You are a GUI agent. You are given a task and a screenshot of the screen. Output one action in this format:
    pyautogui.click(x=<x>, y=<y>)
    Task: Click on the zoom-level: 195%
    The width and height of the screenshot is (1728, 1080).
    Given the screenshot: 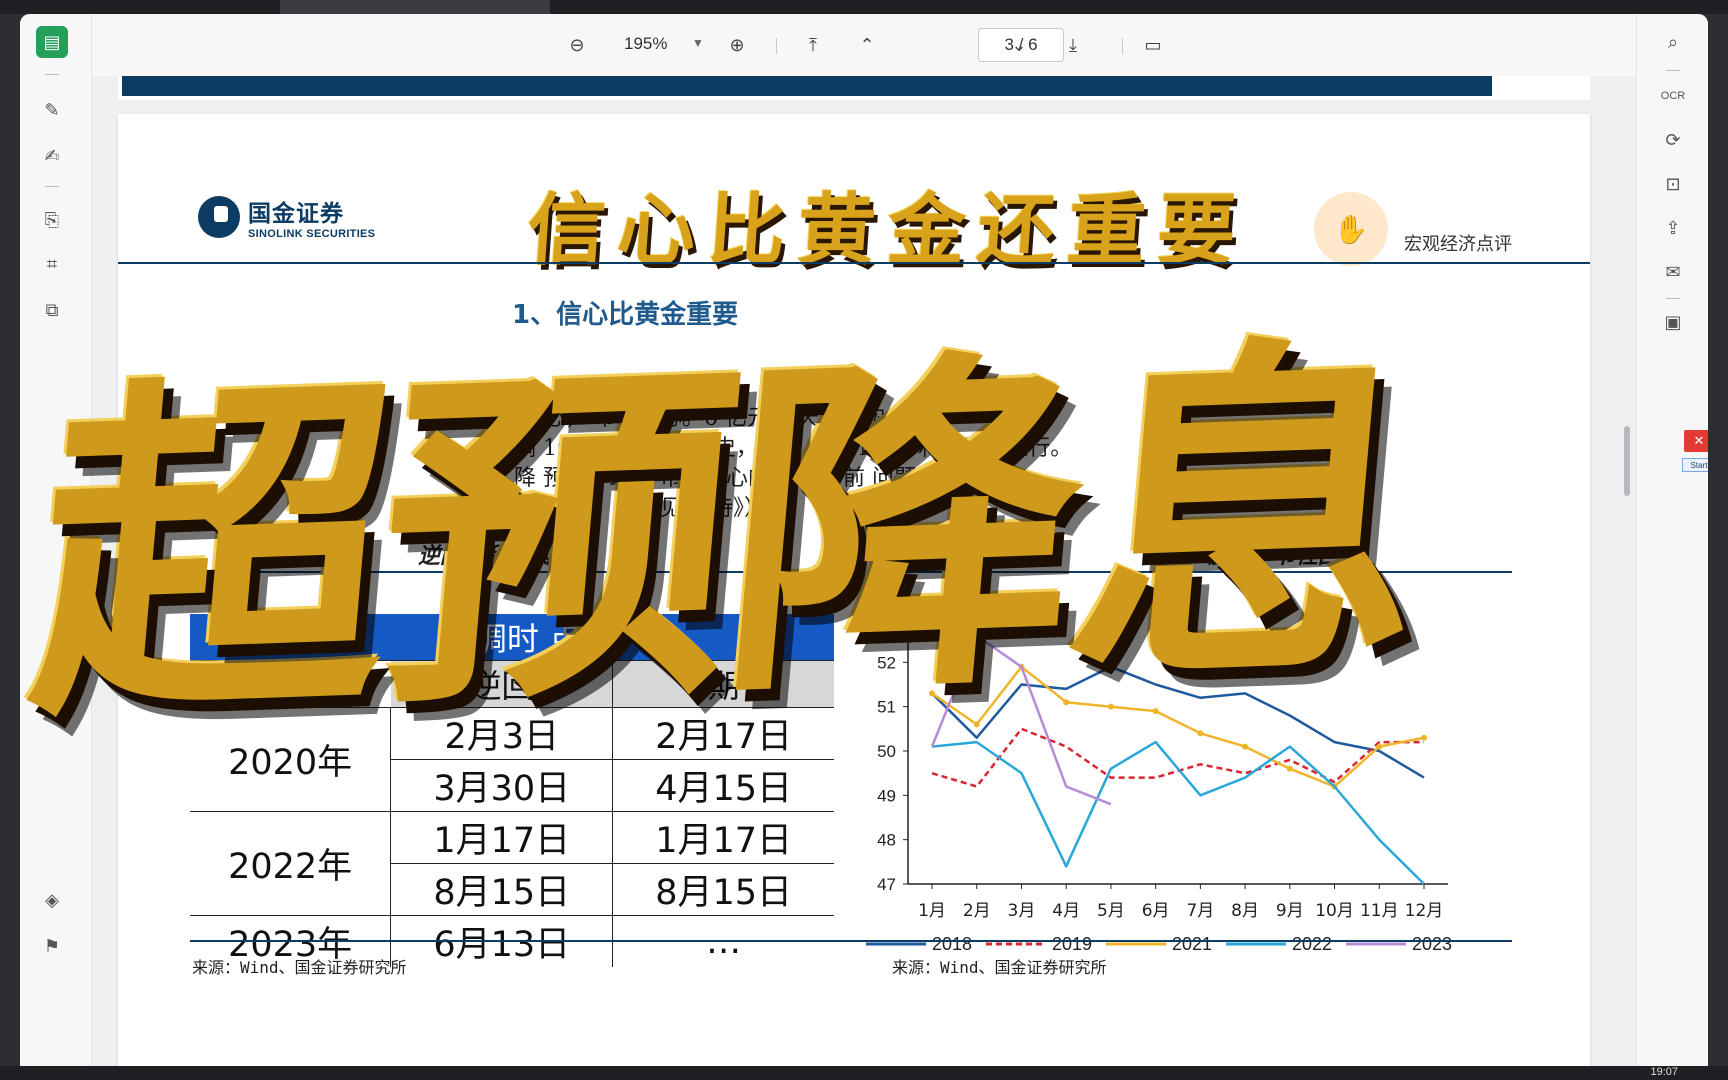 What is the action you would take?
    pyautogui.click(x=645, y=44)
    